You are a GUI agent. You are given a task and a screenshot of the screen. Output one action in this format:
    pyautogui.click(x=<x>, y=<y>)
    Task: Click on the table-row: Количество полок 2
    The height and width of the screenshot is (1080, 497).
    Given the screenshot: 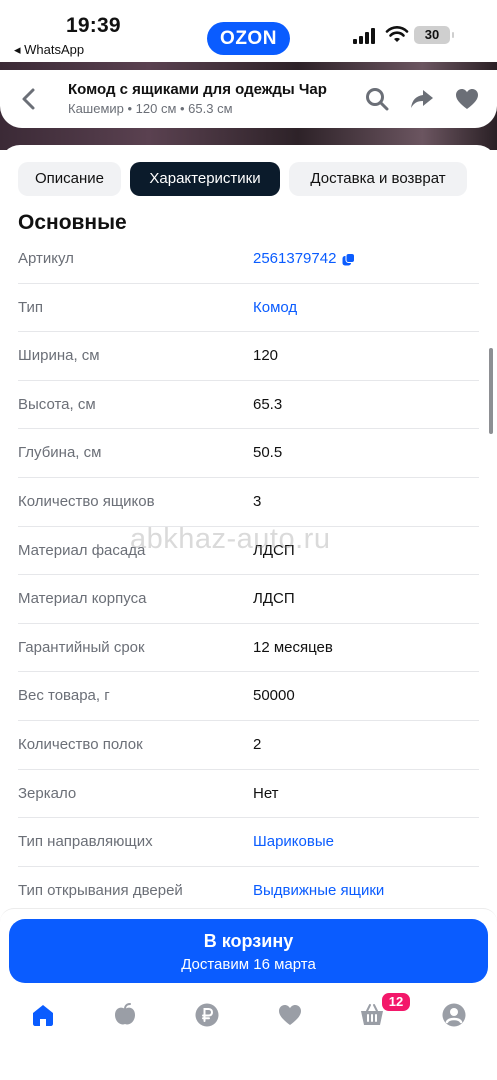 What is the action you would take?
    pyautogui.click(x=248, y=745)
    